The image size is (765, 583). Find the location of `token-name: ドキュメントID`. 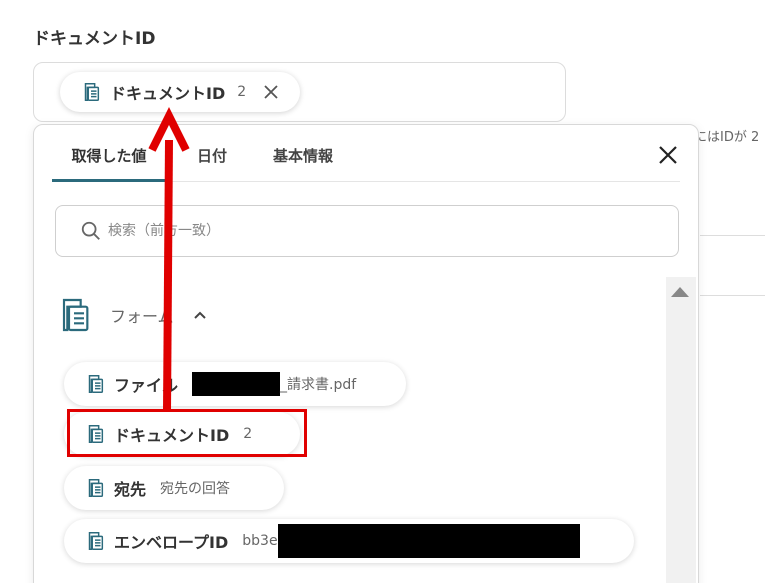

token-name: ドキュメントID is located at coordinates (168, 93).